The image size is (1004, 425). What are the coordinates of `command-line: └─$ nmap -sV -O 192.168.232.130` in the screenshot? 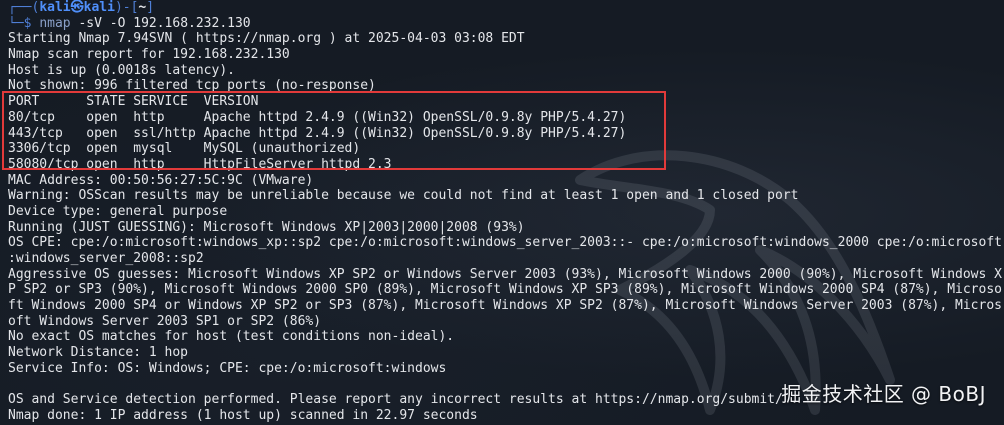 It's located at (506, 24).